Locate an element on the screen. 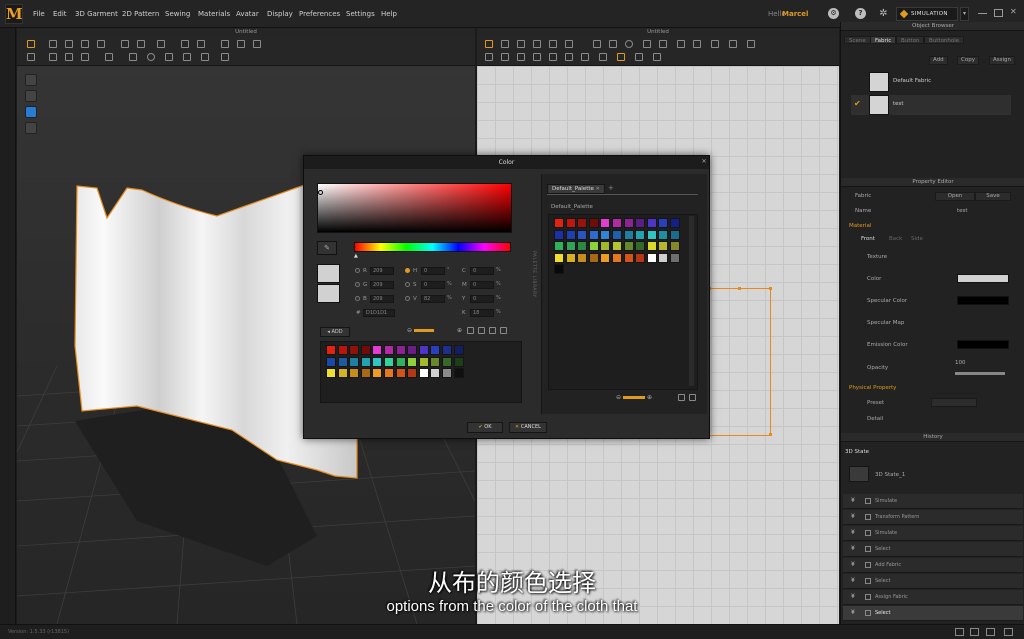  opacity-slider is located at coordinates (980, 373).